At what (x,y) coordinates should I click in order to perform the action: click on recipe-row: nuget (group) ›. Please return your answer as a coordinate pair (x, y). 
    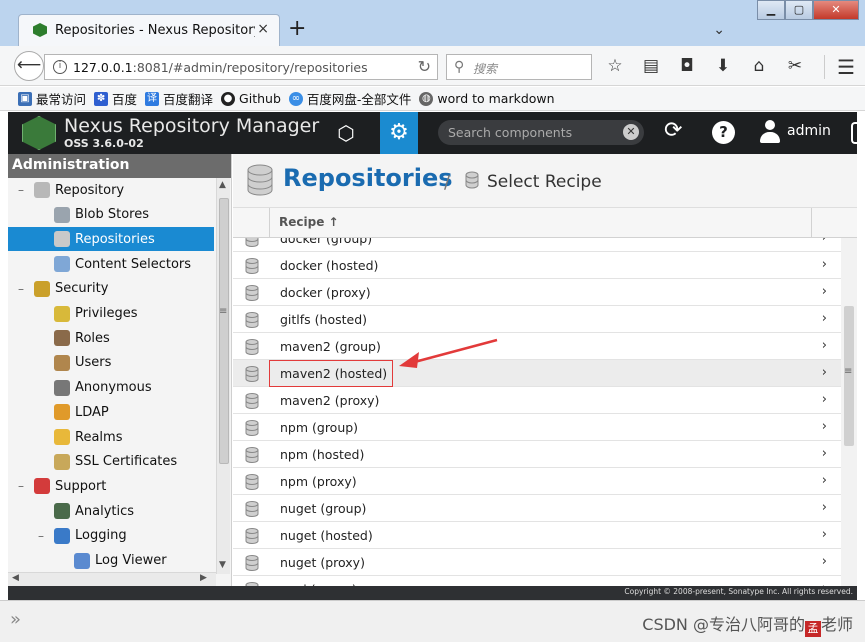
    Looking at the image, I should click on (537, 508).